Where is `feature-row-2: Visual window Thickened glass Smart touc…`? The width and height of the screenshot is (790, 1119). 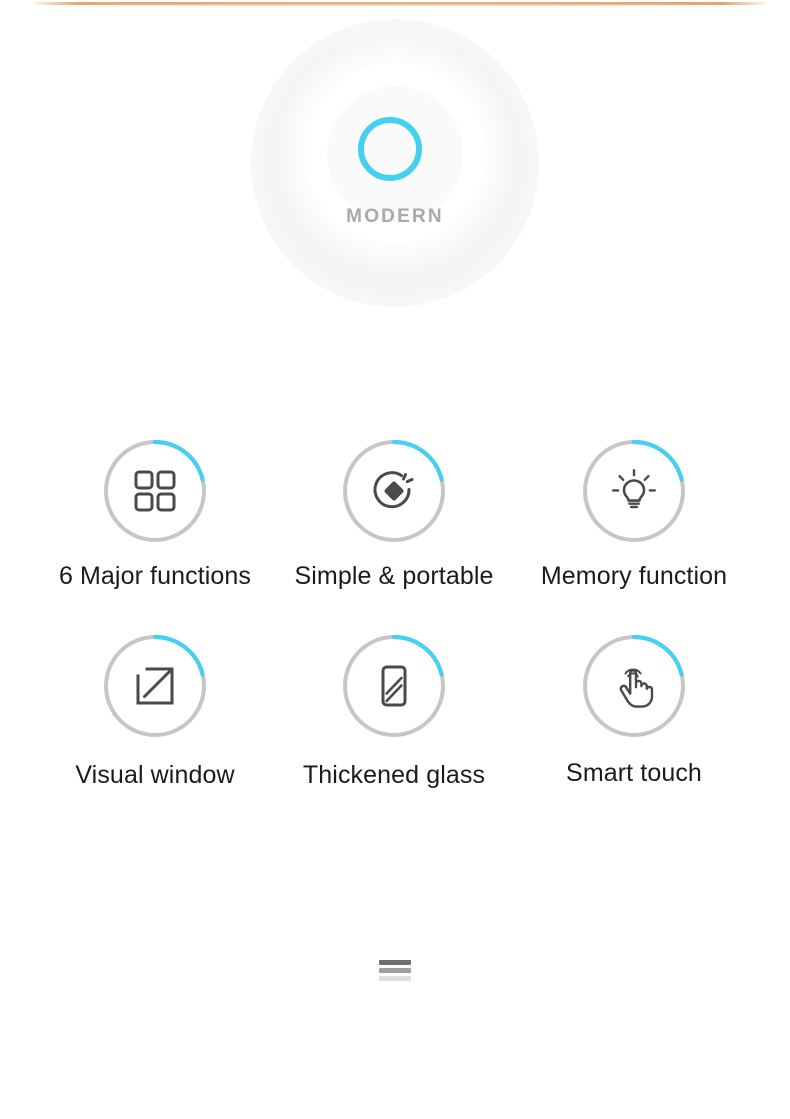 feature-row-2: Visual window Thickened glass Smart touc… is located at coordinates (395, 712).